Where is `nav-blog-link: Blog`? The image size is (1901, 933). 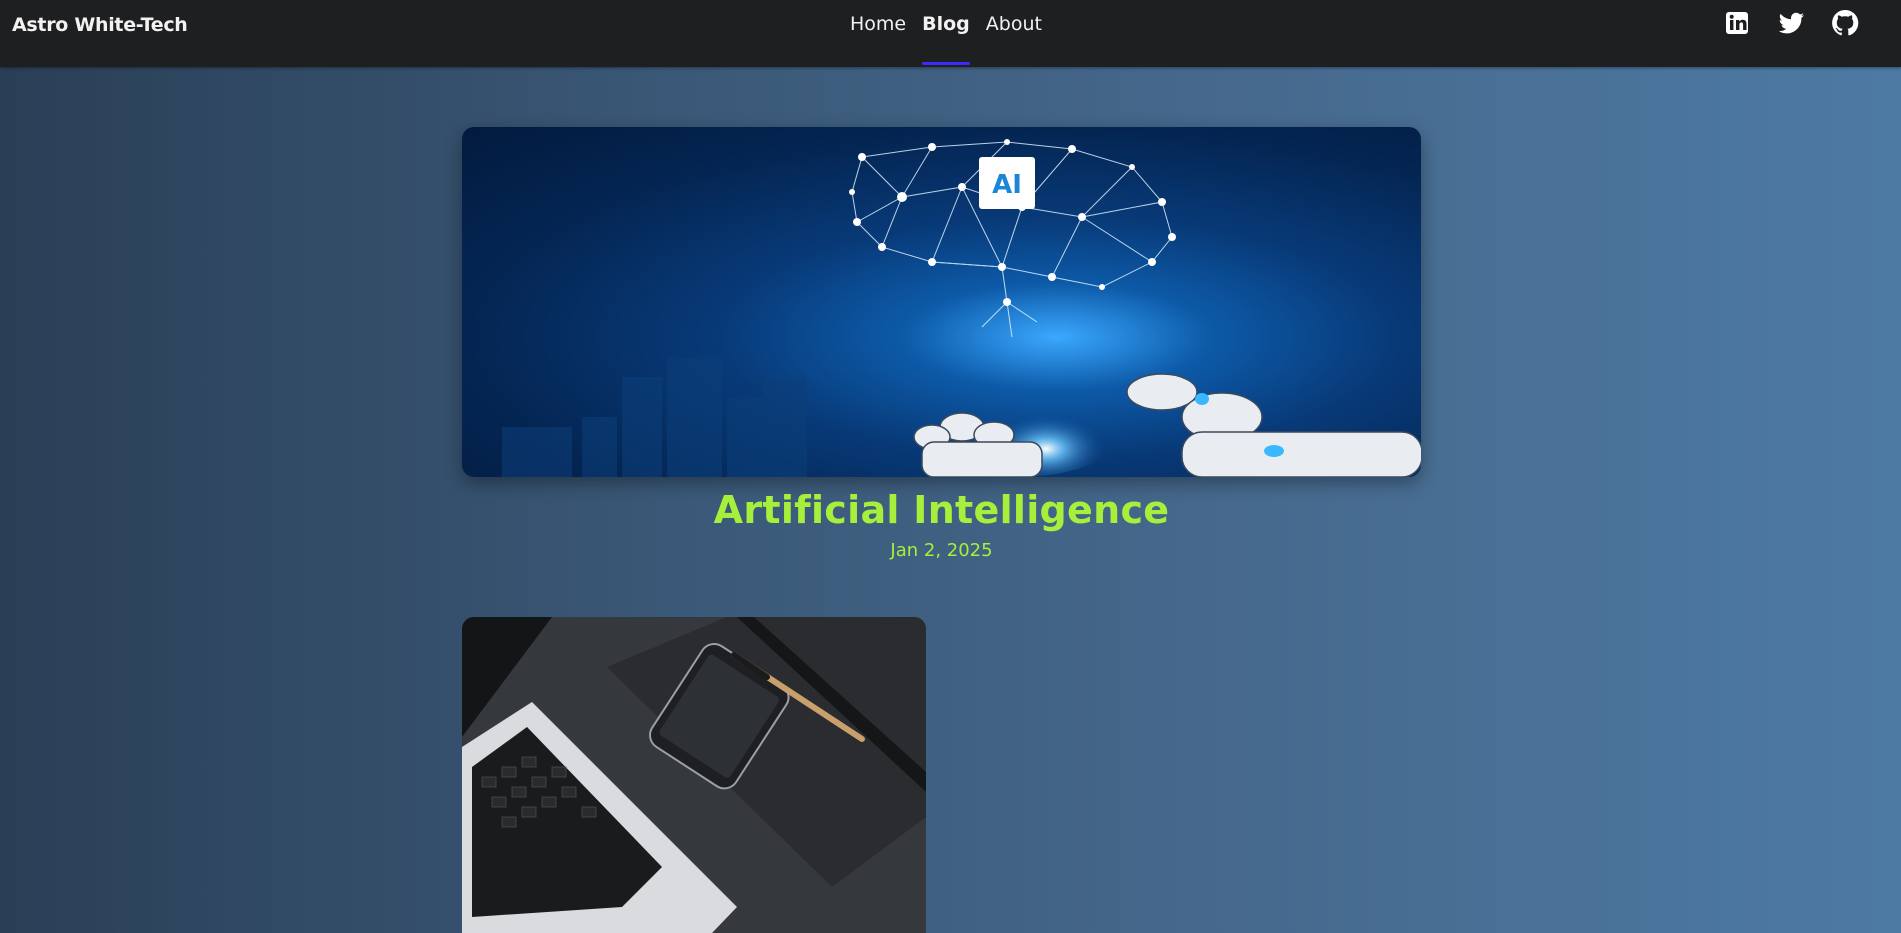
nav-blog-link: Blog is located at coordinates (946, 33).